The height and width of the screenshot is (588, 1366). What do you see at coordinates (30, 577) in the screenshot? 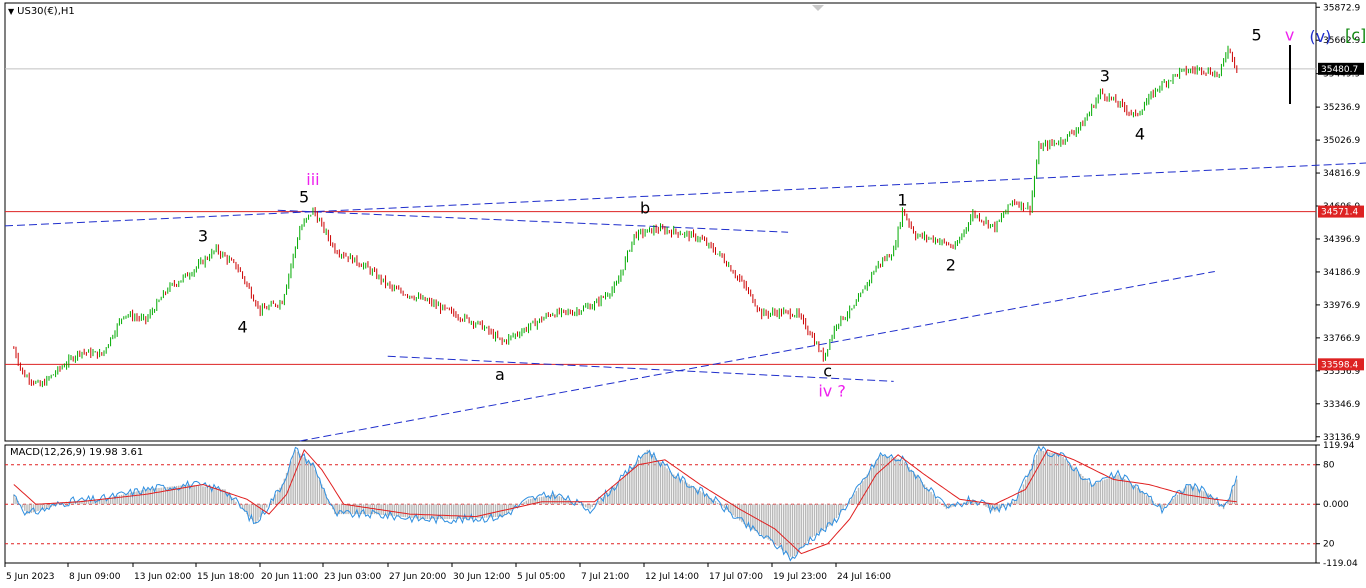
I see `x-tick-label: 5 Jun 2023` at bounding box center [30, 577].